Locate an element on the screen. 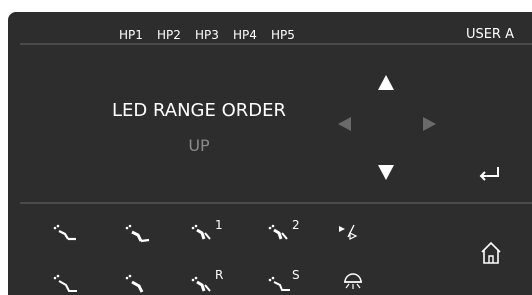 This screenshot has width=532, height=295. instrument-4-button is located at coordinates (280, 229).